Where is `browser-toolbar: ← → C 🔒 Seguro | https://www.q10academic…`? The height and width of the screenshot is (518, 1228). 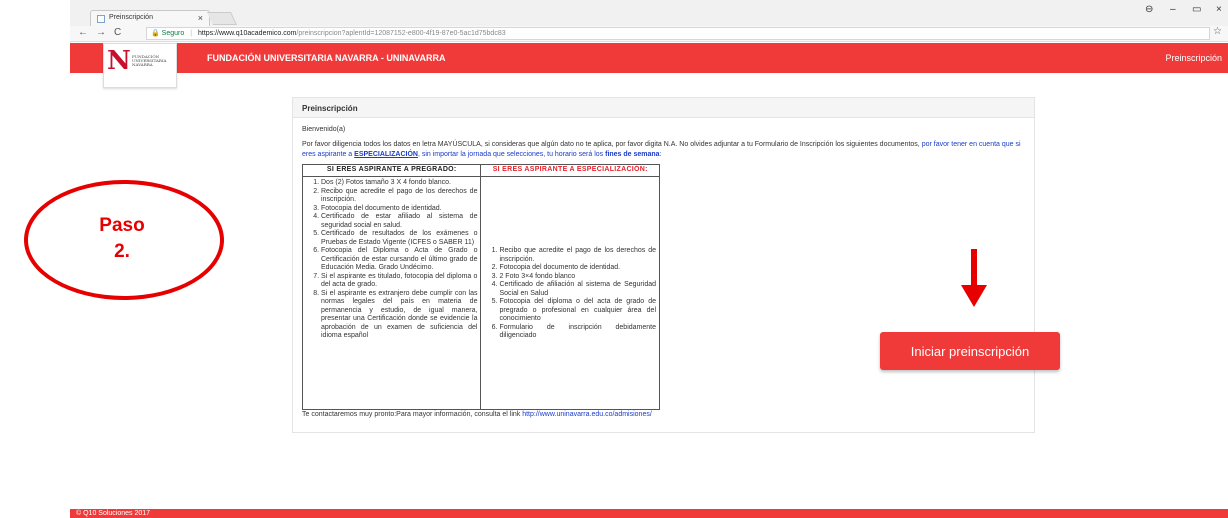
browser-toolbar: ← → C 🔒 Seguro | https://www.q10academic… is located at coordinates (649, 34).